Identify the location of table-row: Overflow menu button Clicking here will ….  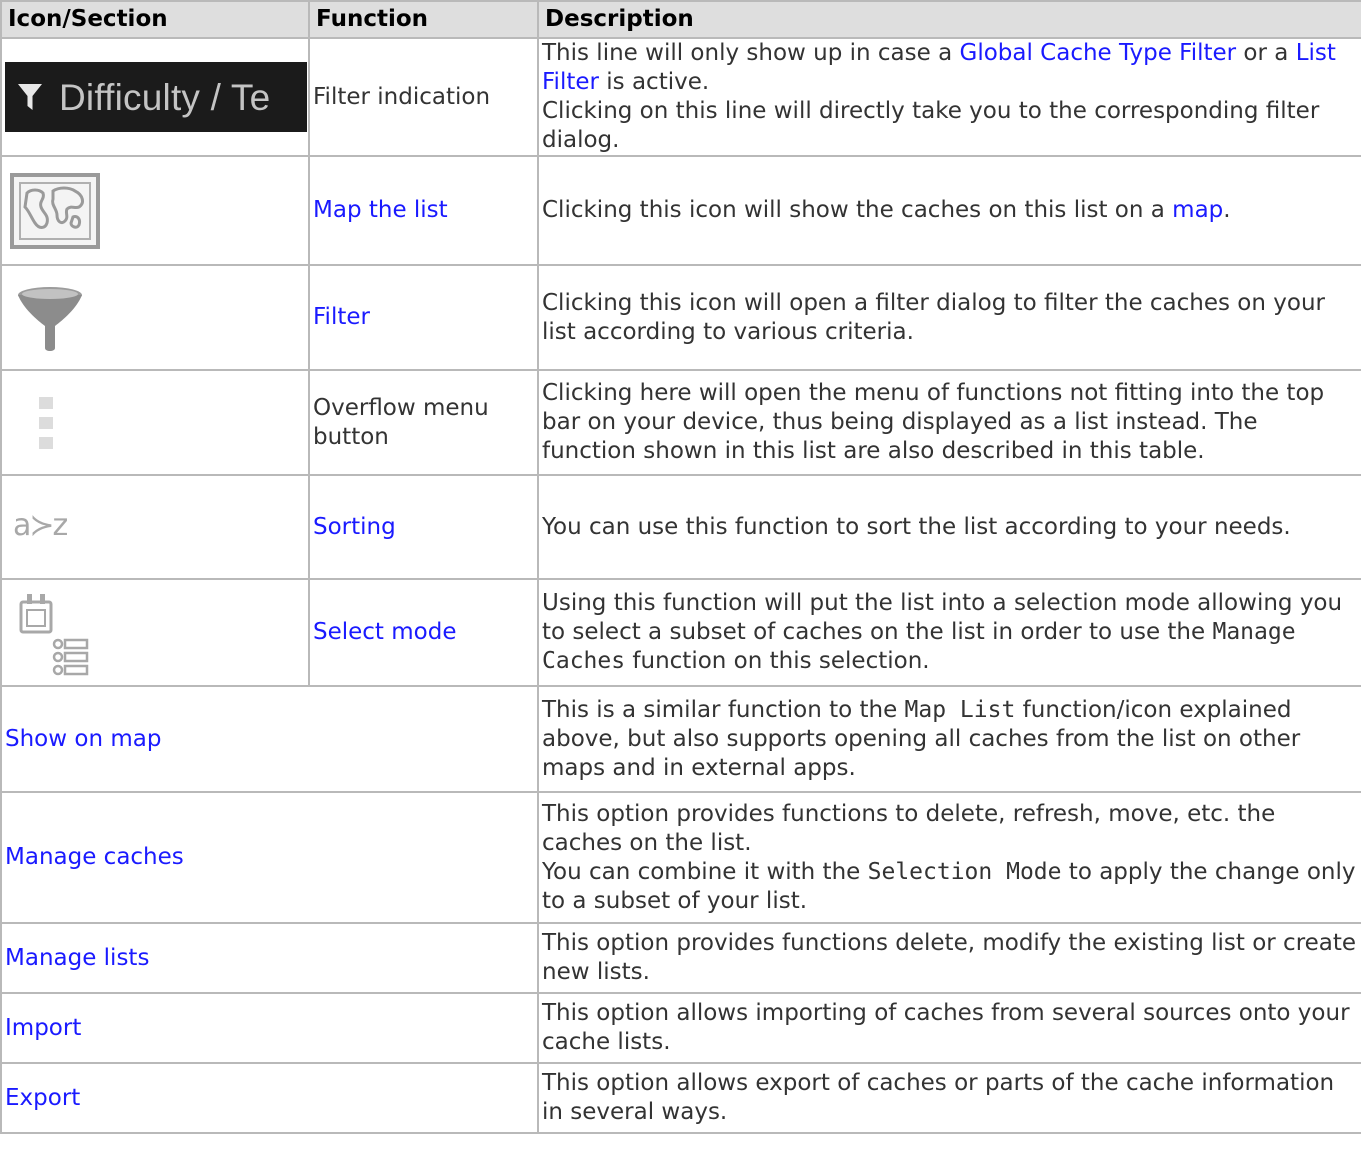
(680, 422).